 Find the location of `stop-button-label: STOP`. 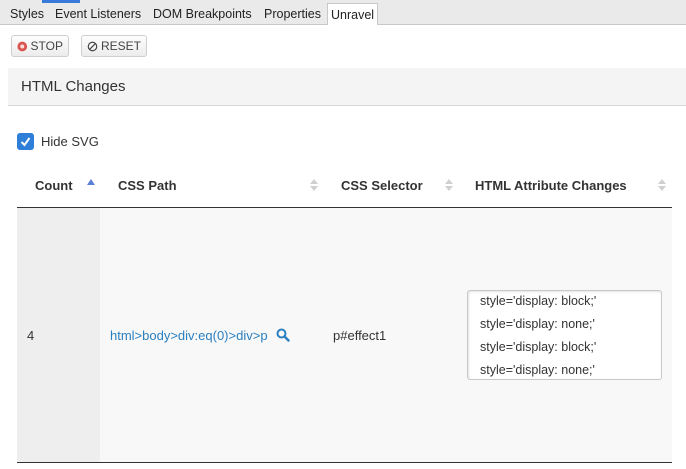

stop-button-label: STOP is located at coordinates (46, 46).